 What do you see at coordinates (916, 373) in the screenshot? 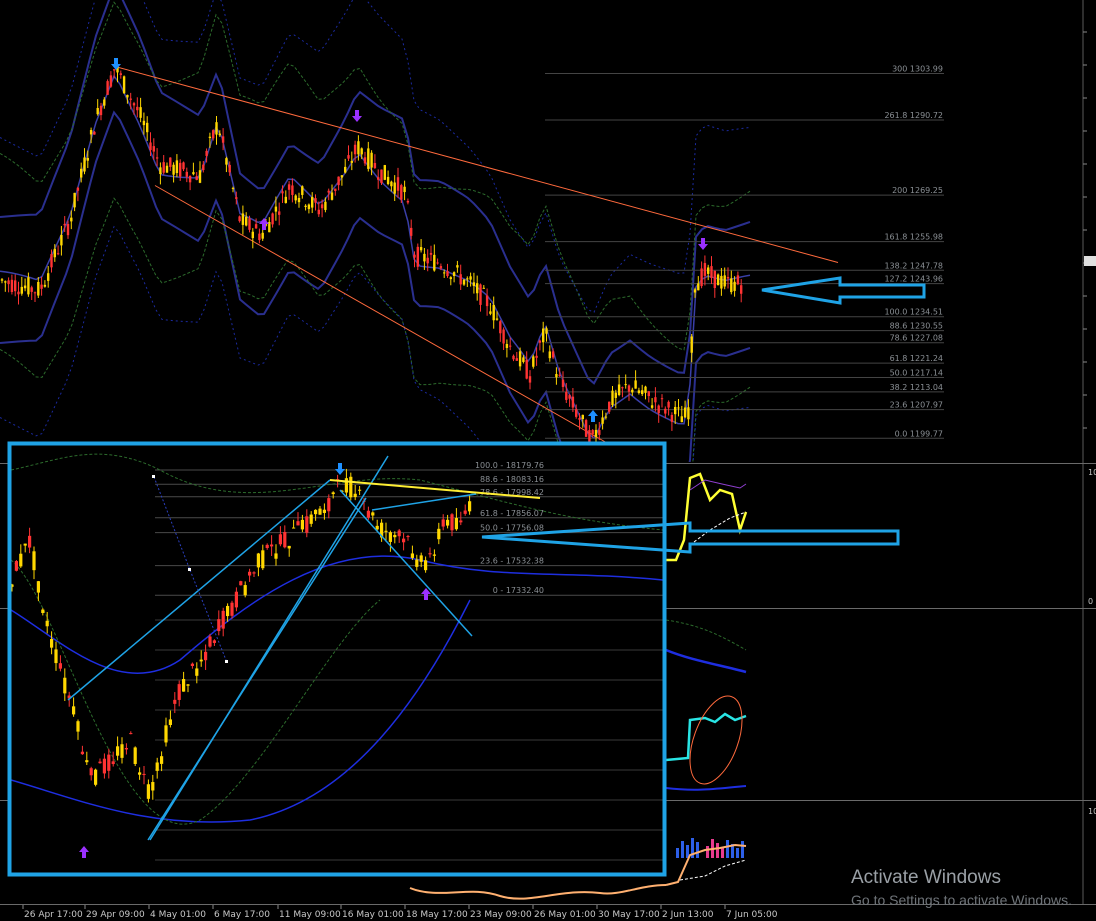
I see `fib-label: 50.0 1217.14` at bounding box center [916, 373].